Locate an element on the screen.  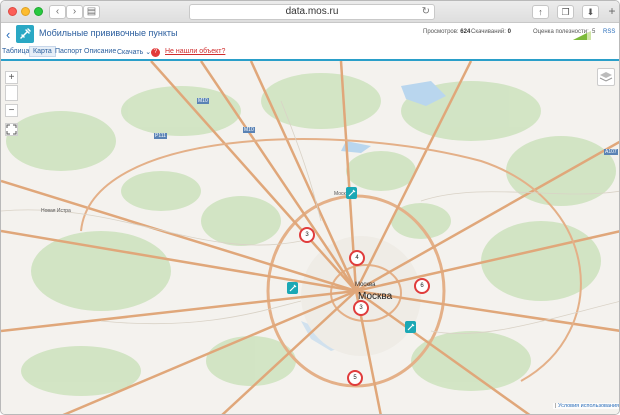
road-label: Новая Истра is located at coordinates (56, 211).